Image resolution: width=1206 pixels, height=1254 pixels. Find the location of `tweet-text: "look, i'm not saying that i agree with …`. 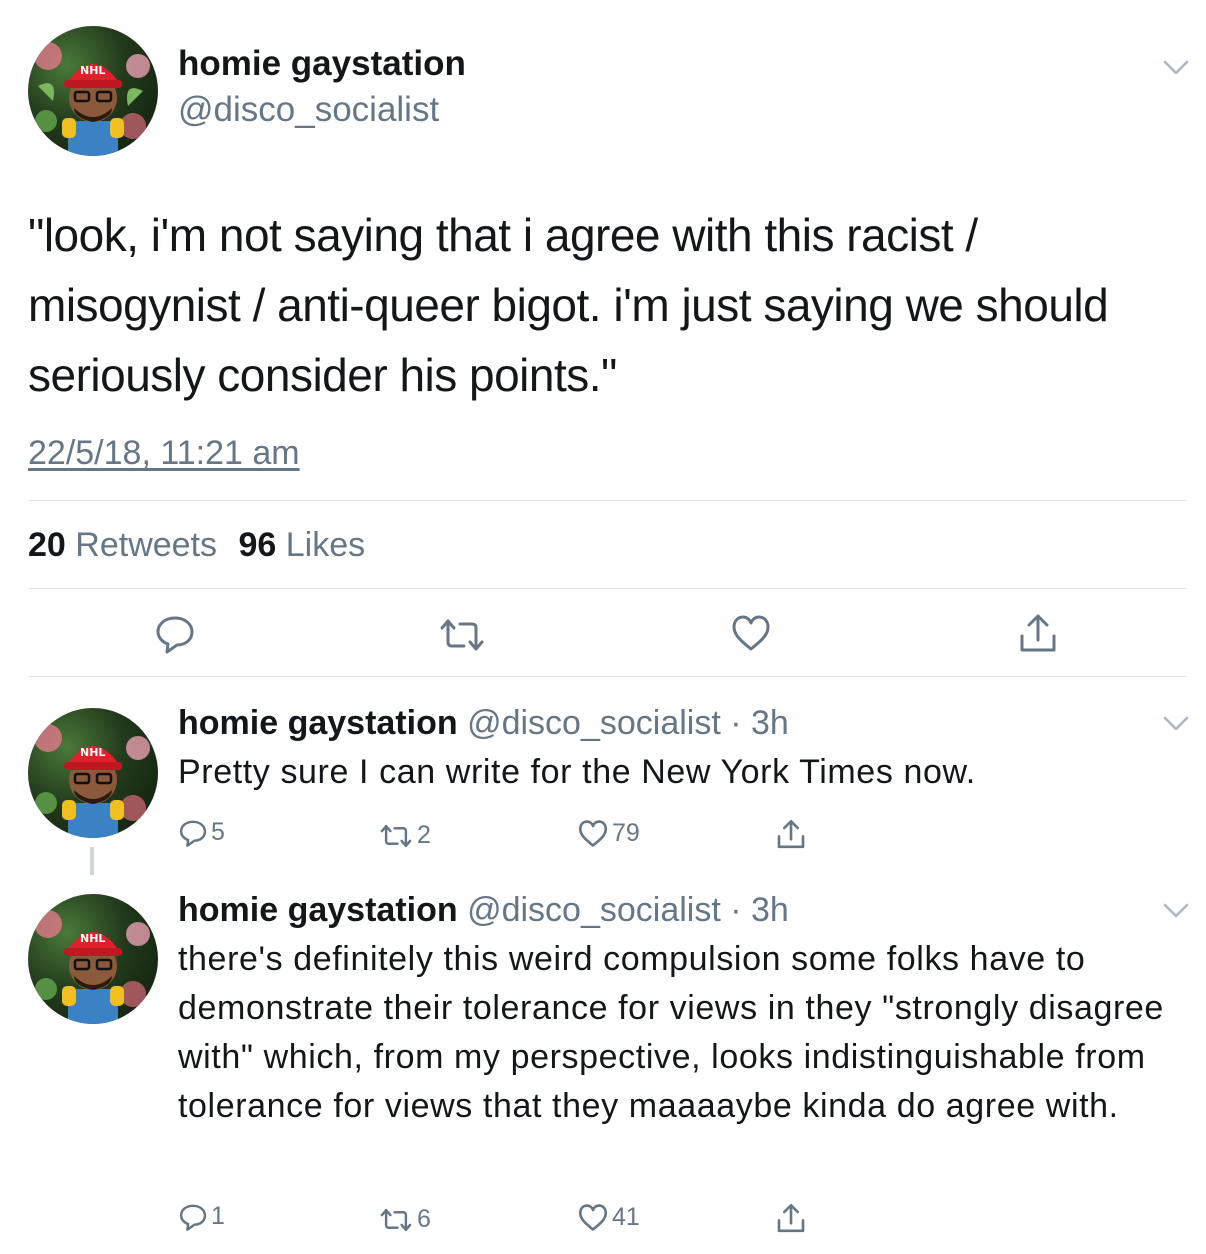

tweet-text: "look, i'm not saying that i agree with … is located at coordinates (568, 305).